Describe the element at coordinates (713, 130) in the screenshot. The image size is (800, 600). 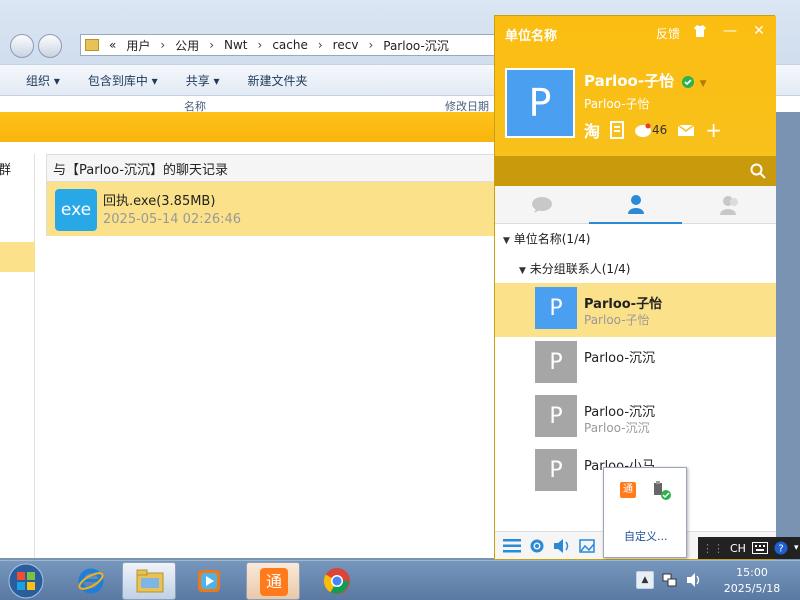
I see `add-icon: +` at that location.